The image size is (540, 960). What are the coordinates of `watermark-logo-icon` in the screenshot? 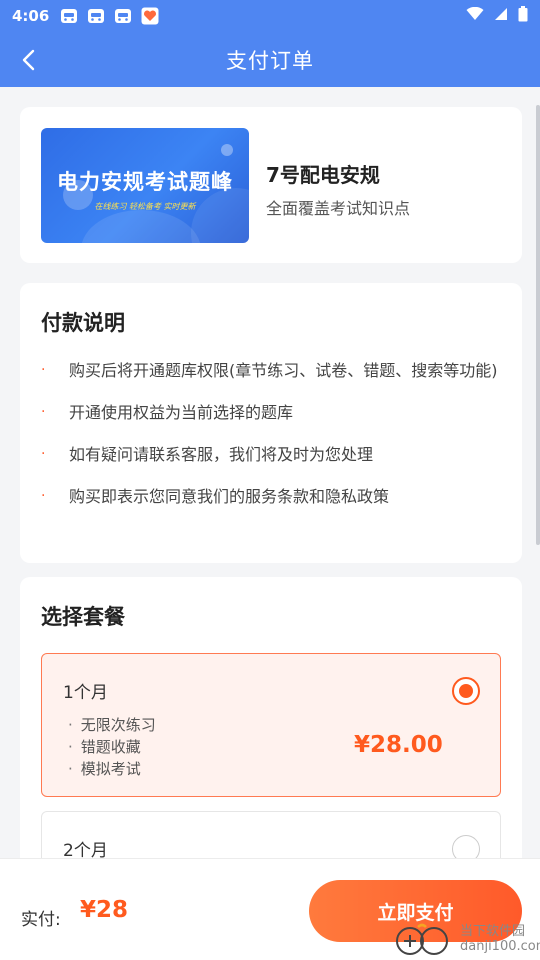 It's located at (426, 939).